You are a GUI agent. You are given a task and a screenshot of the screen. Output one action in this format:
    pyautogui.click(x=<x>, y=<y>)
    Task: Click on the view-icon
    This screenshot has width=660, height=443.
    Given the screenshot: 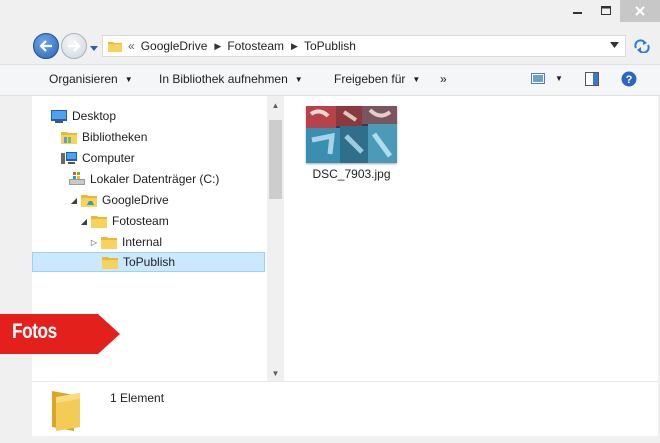 What is the action you would take?
    pyautogui.click(x=538, y=78)
    